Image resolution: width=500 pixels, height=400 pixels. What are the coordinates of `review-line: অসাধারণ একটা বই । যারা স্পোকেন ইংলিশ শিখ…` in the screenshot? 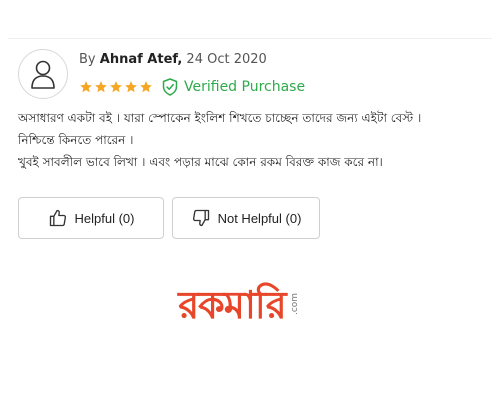 It's located at (220, 118).